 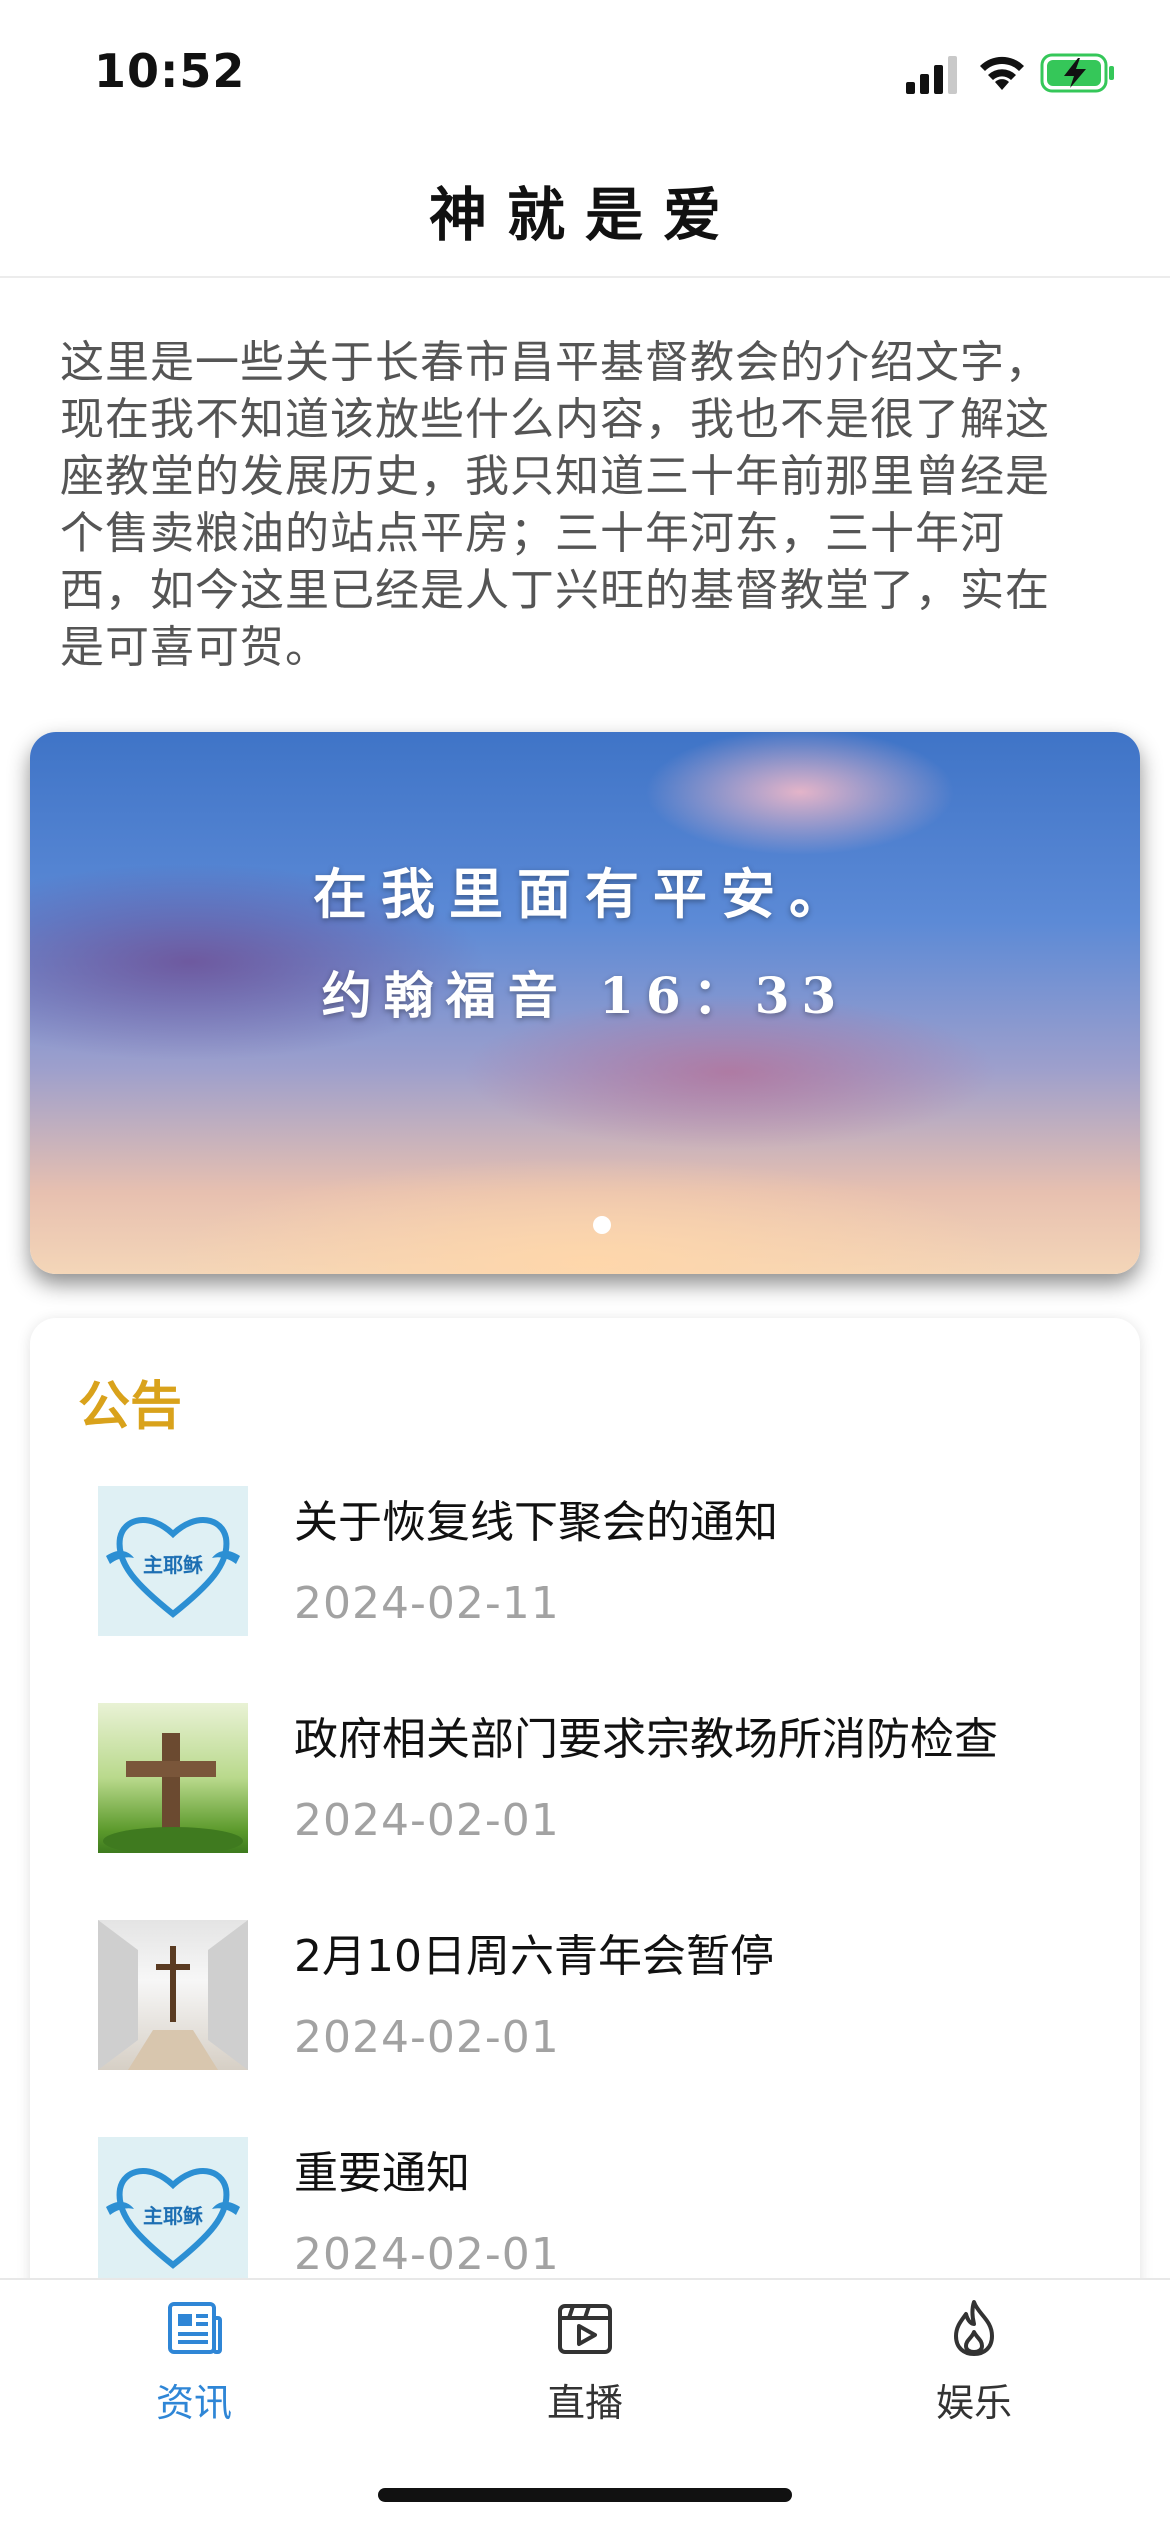 I want to click on flame-icon, so click(x=974, y=2328).